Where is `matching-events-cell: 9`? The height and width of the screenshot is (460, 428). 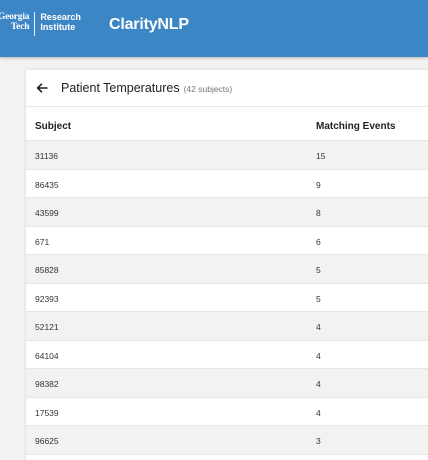 matching-events-cell: 9 is located at coordinates (318, 184).